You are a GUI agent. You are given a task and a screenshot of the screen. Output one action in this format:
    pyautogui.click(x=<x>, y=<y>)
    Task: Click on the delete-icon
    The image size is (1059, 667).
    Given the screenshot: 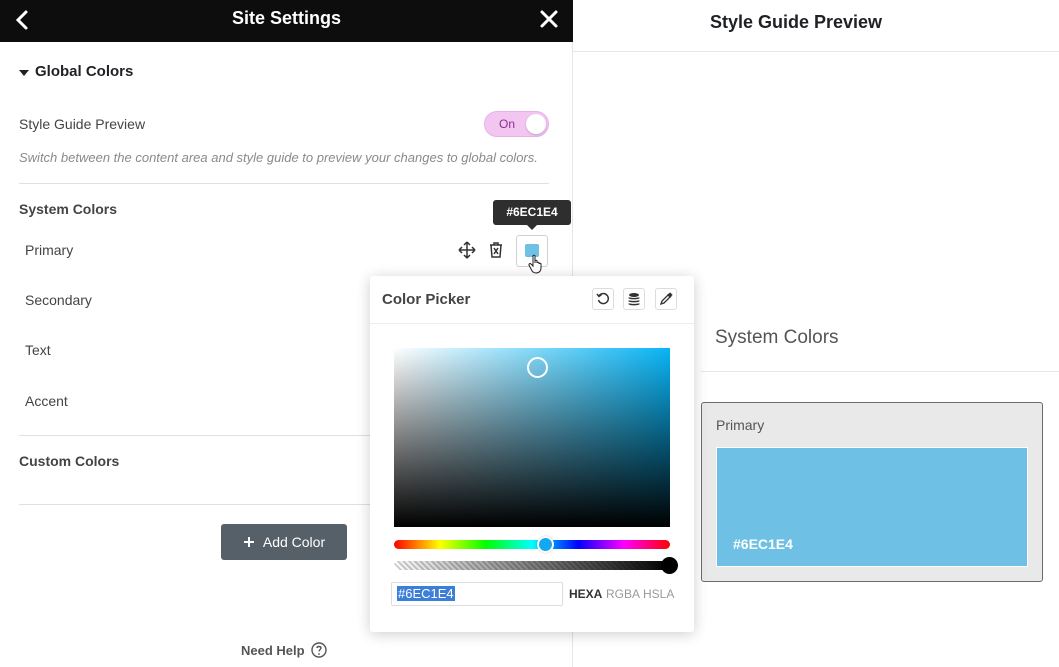 What is the action you would take?
    pyautogui.click(x=496, y=250)
    